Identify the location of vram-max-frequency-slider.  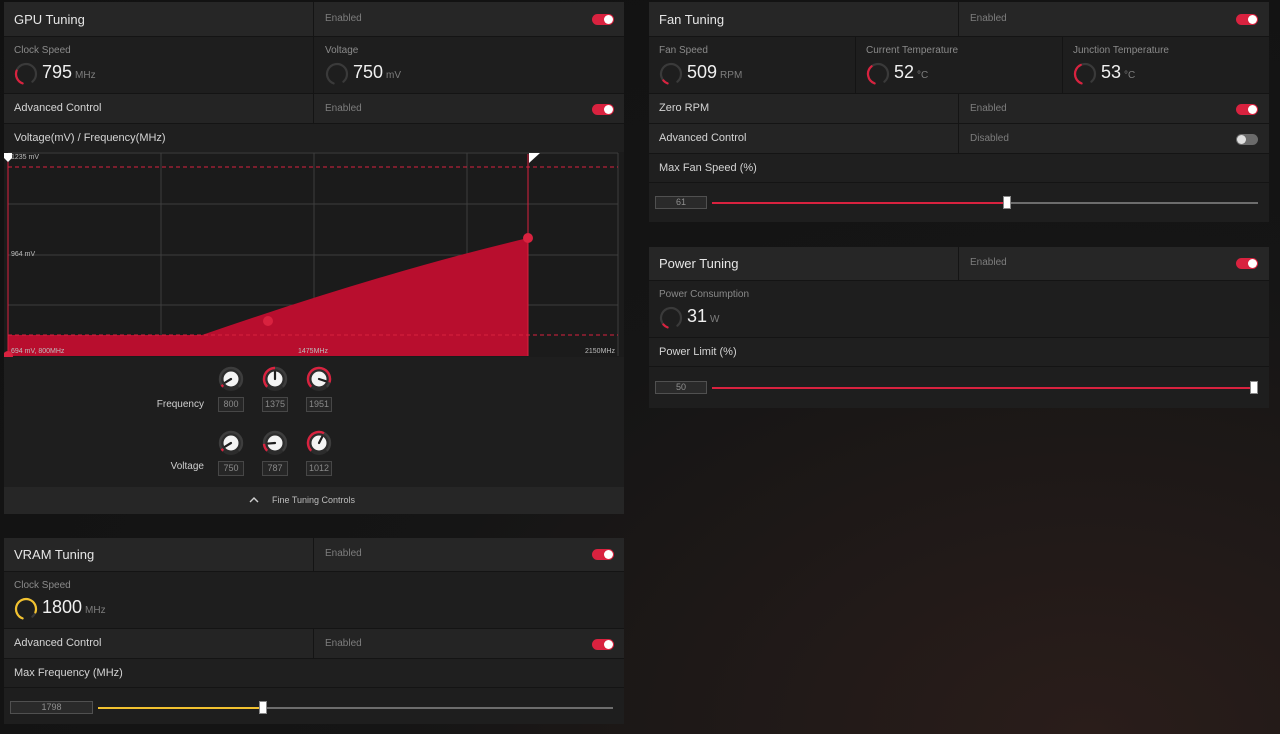
(355, 707).